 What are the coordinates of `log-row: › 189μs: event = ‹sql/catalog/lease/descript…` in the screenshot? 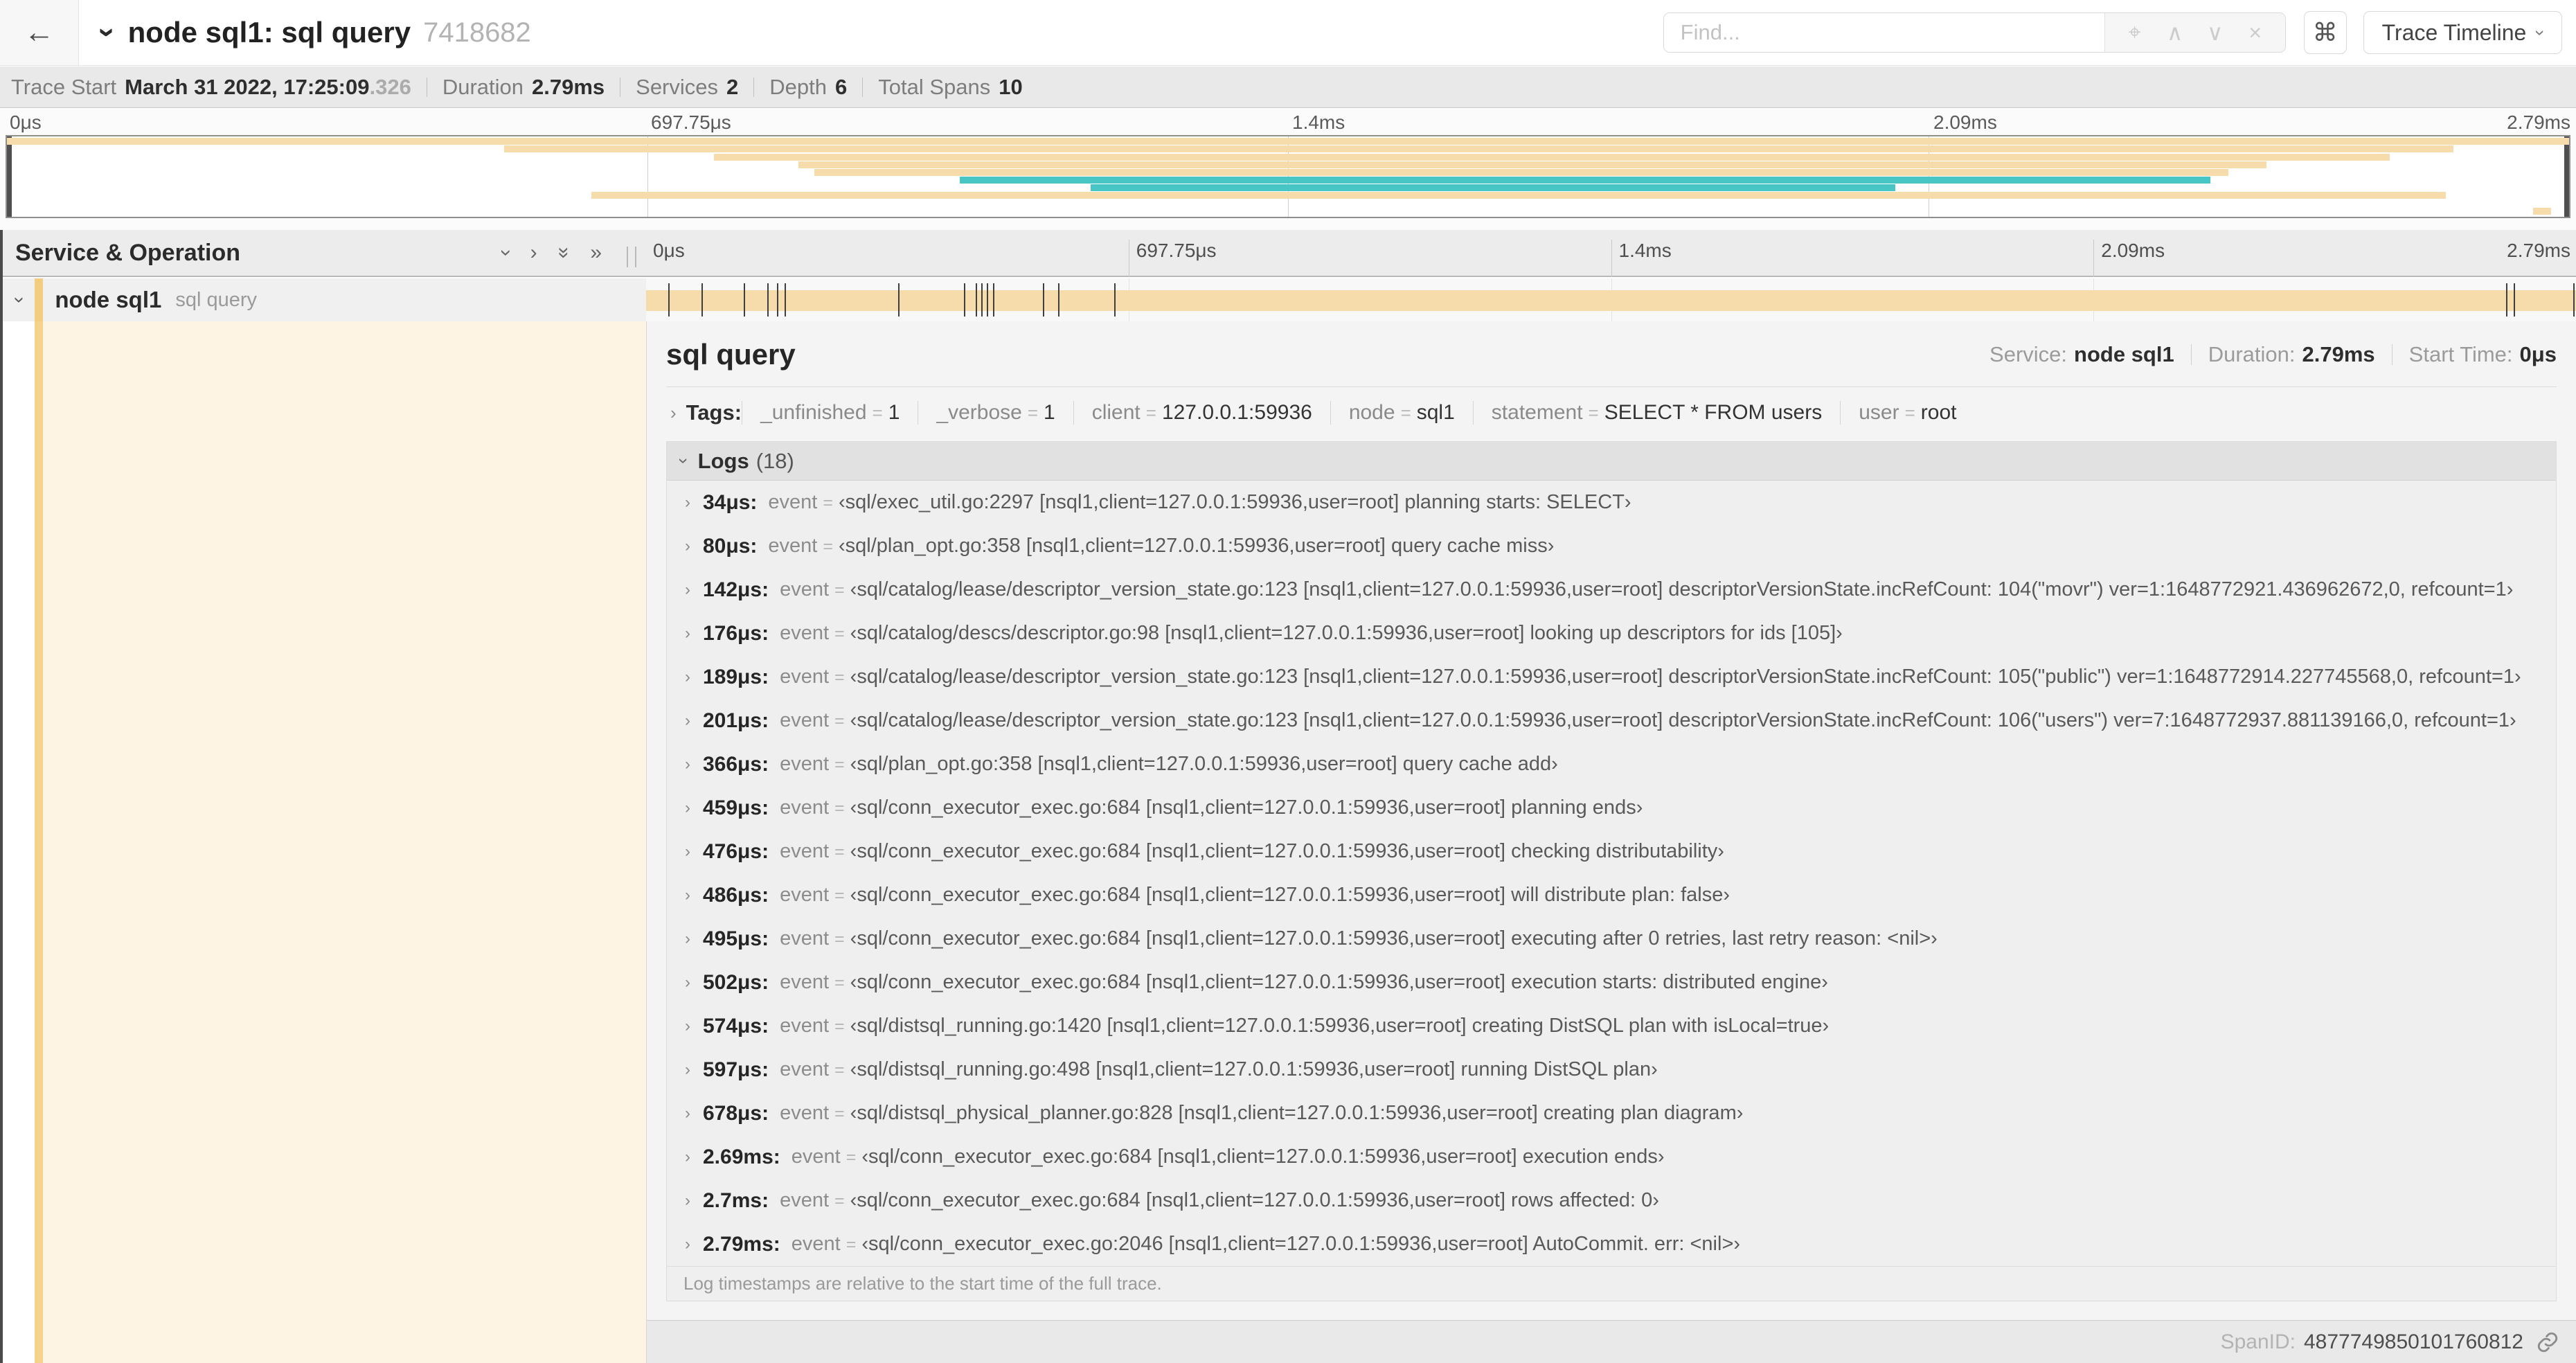 It's located at (1612, 677).